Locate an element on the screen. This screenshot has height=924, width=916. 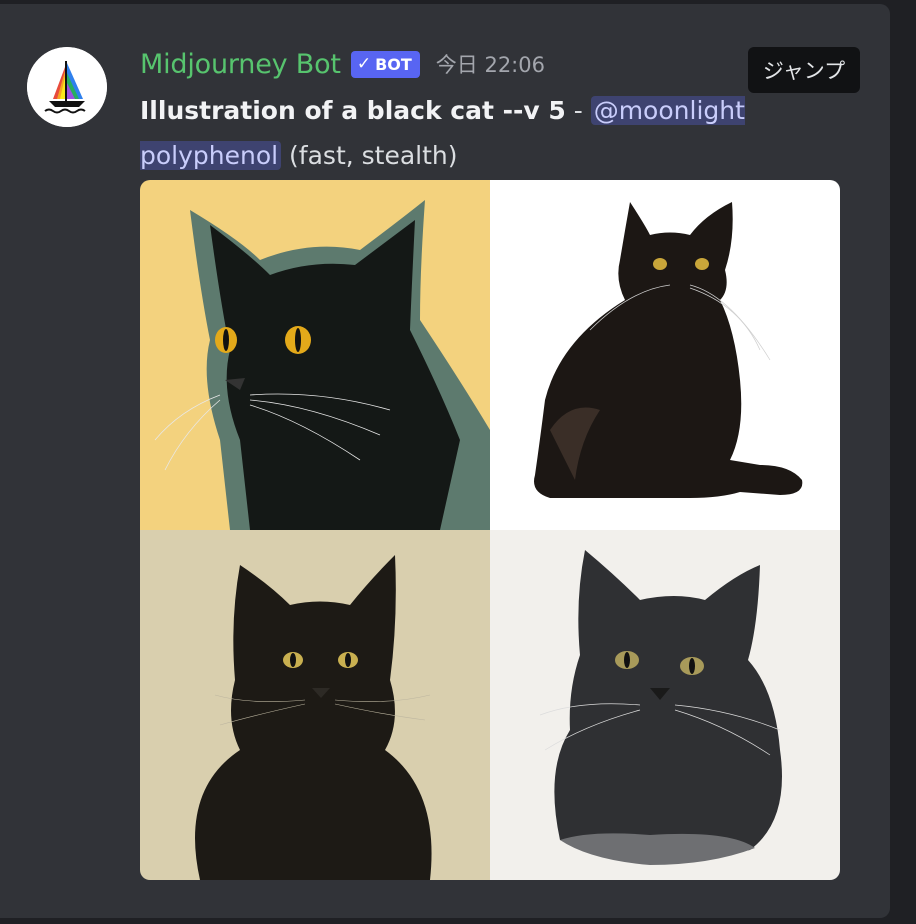
prompt-text: Illustration of a black cat --v 5 is located at coordinates (353, 110).